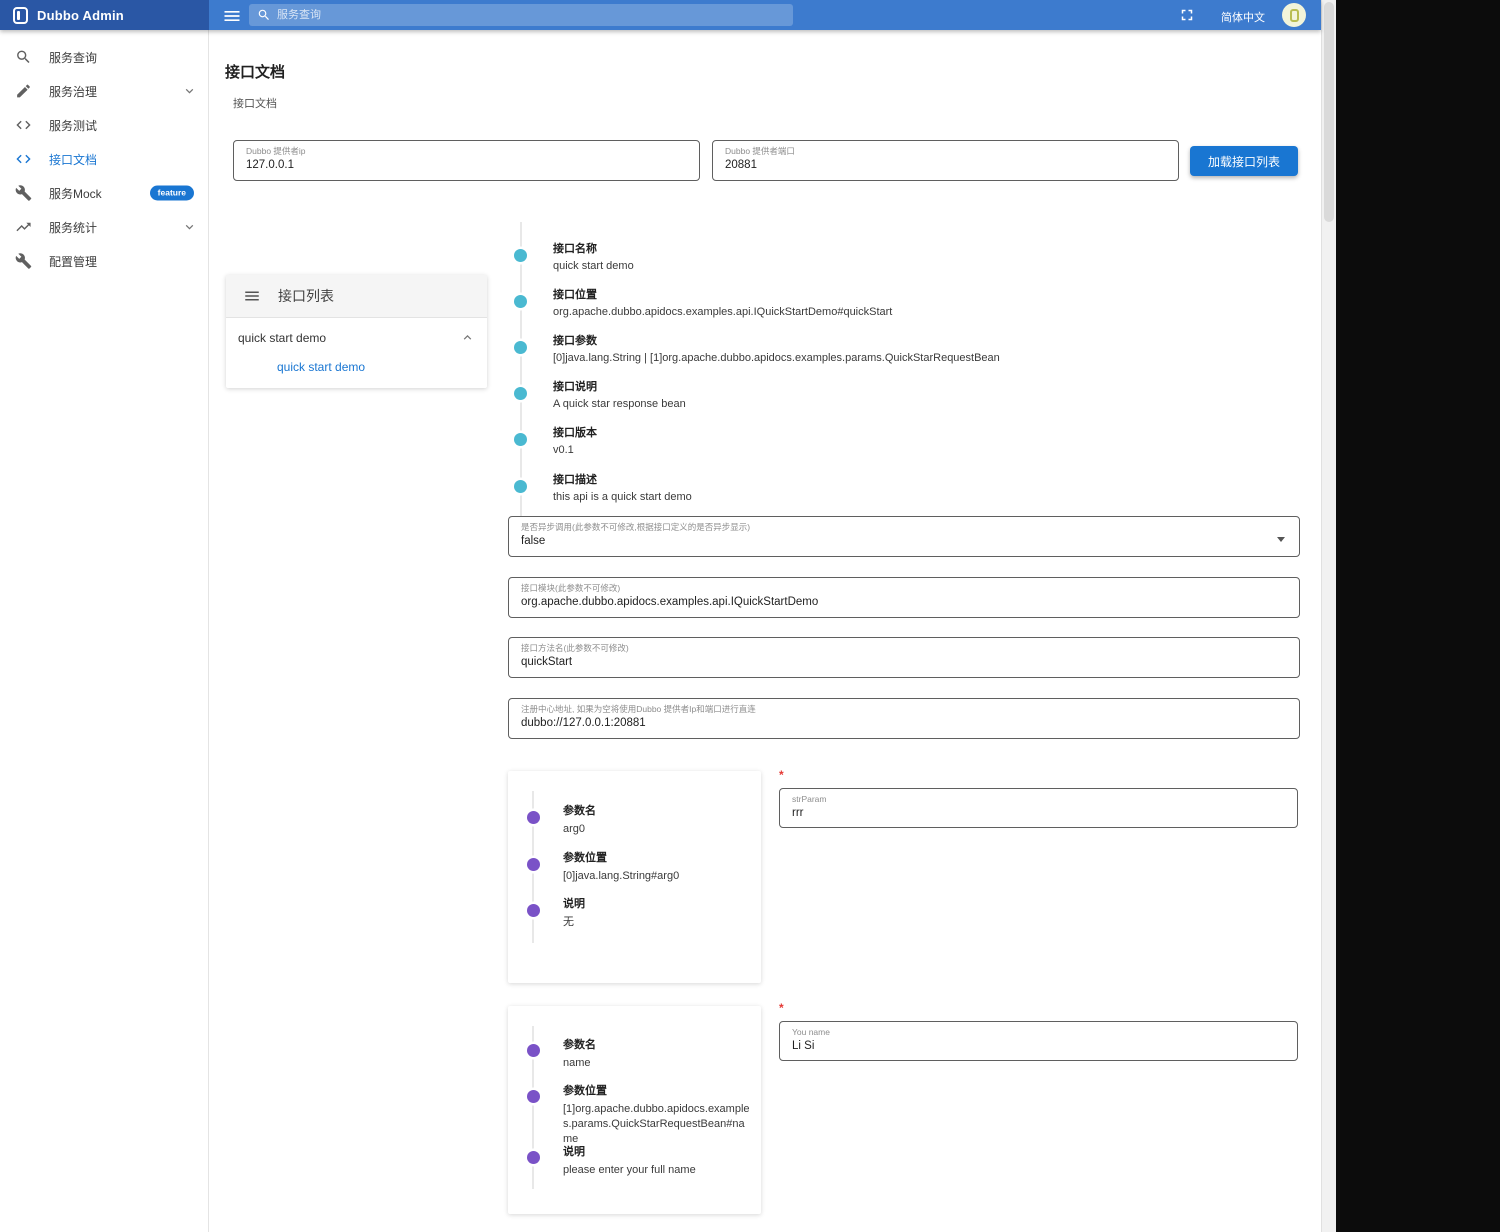 This screenshot has width=1500, height=1232. I want to click on user-avatar, so click(1294, 15).